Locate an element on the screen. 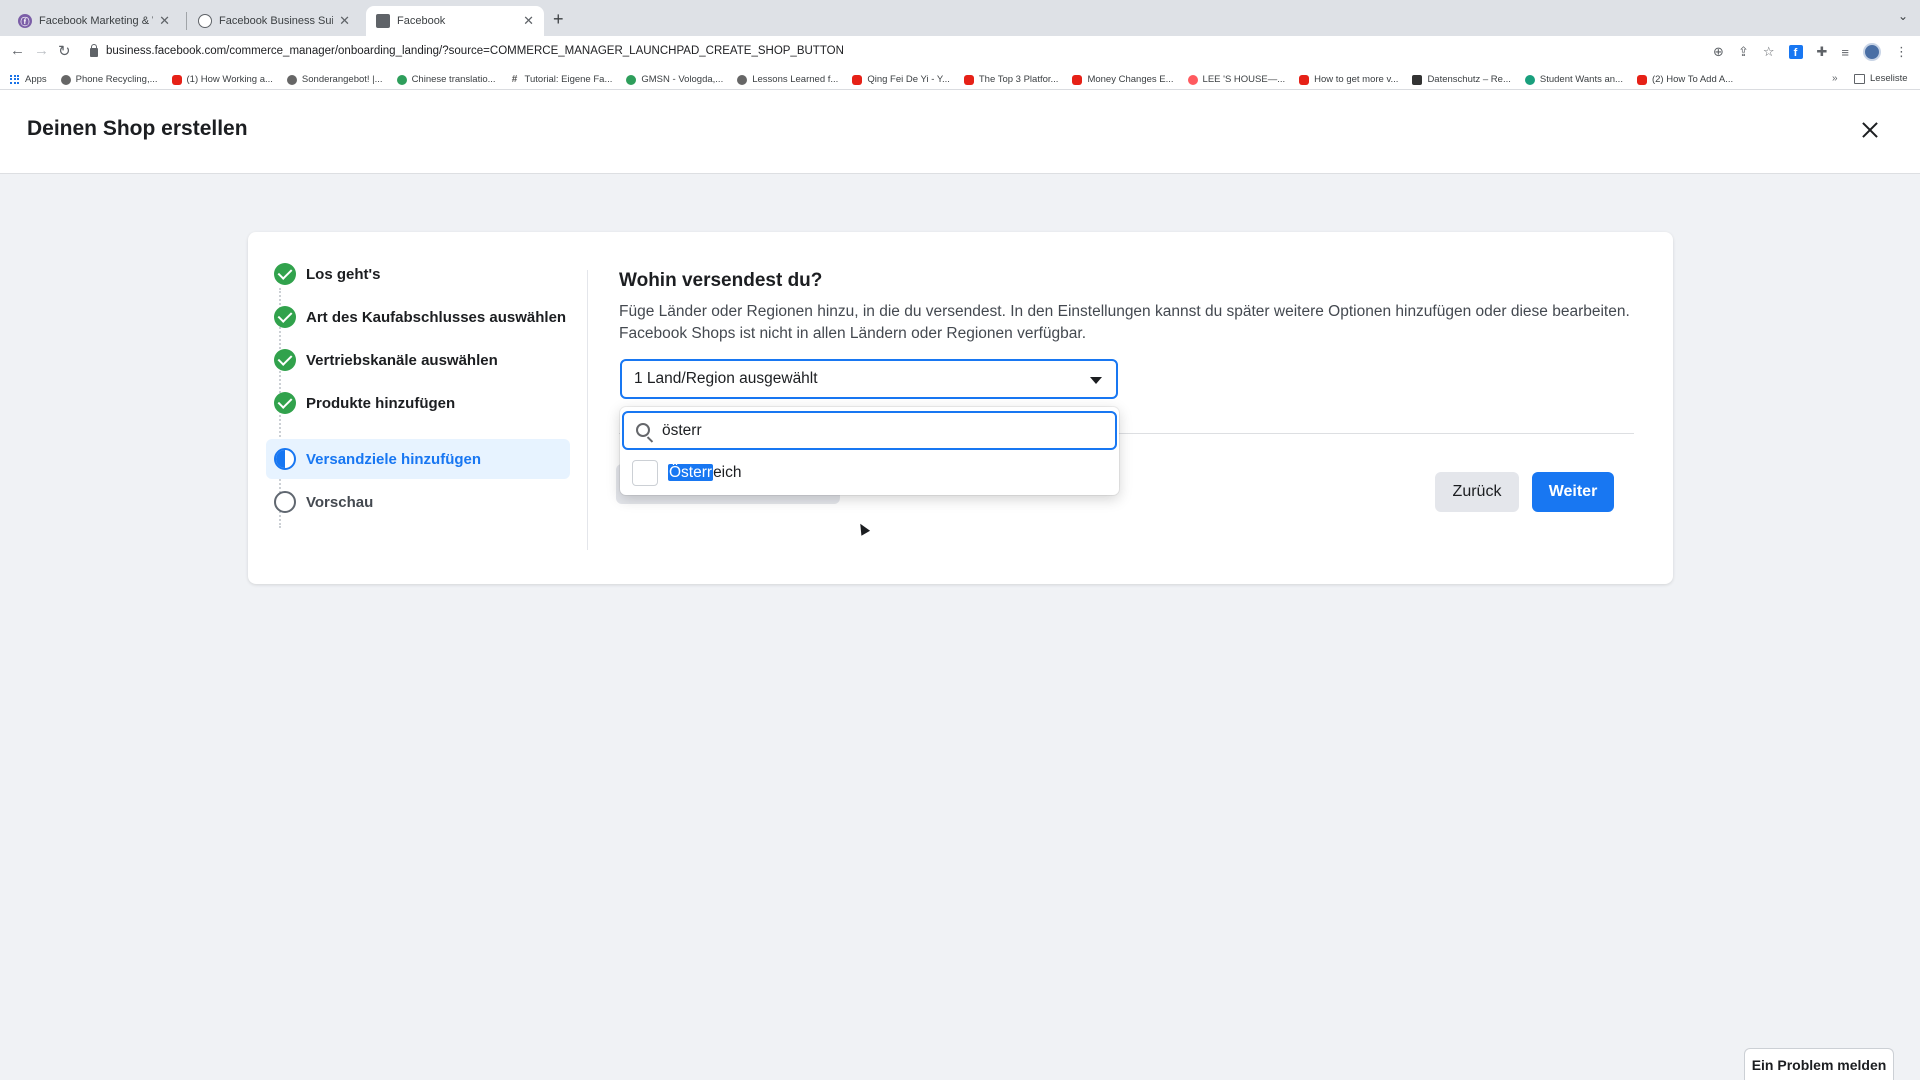  tab-facebook-business-suite: Facebook Business Suite ✕ is located at coordinates (274, 21).